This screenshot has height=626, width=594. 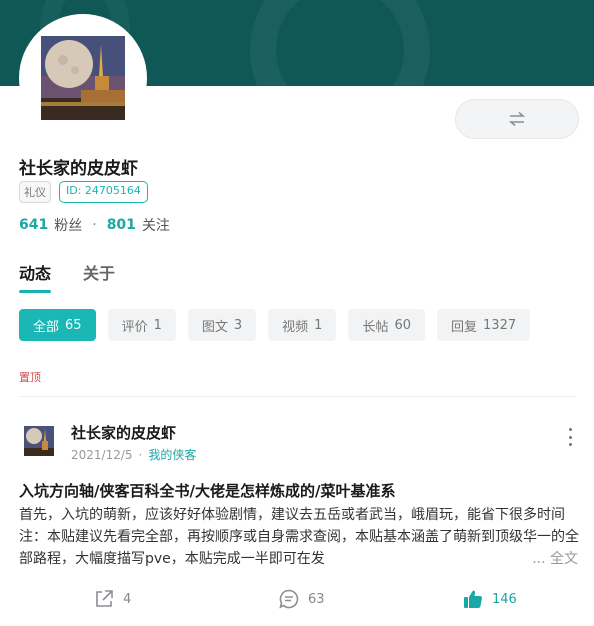 I want to click on filter-reviews: 评价 1, so click(x=141, y=325).